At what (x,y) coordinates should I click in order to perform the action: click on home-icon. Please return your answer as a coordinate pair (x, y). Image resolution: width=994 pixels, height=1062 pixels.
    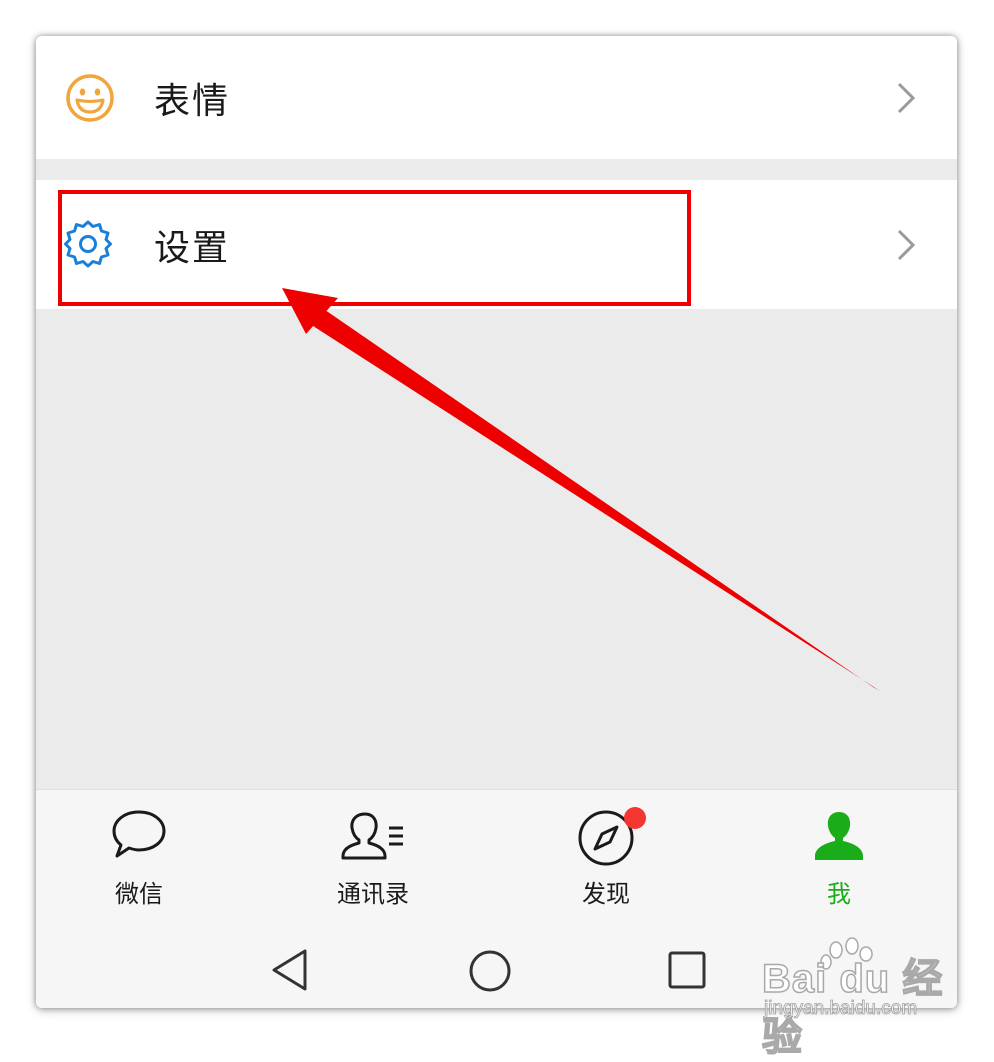
    Looking at the image, I should click on (490, 971).